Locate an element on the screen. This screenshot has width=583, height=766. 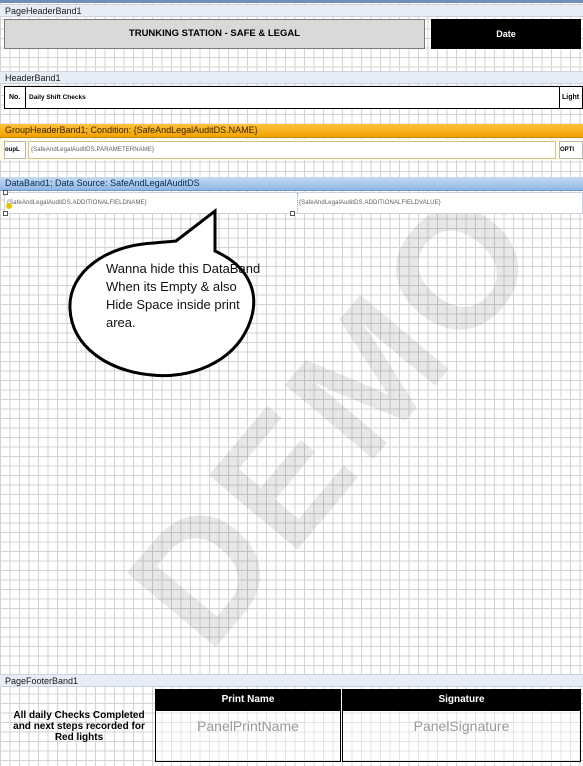
signature-header: Signature is located at coordinates (461, 699).